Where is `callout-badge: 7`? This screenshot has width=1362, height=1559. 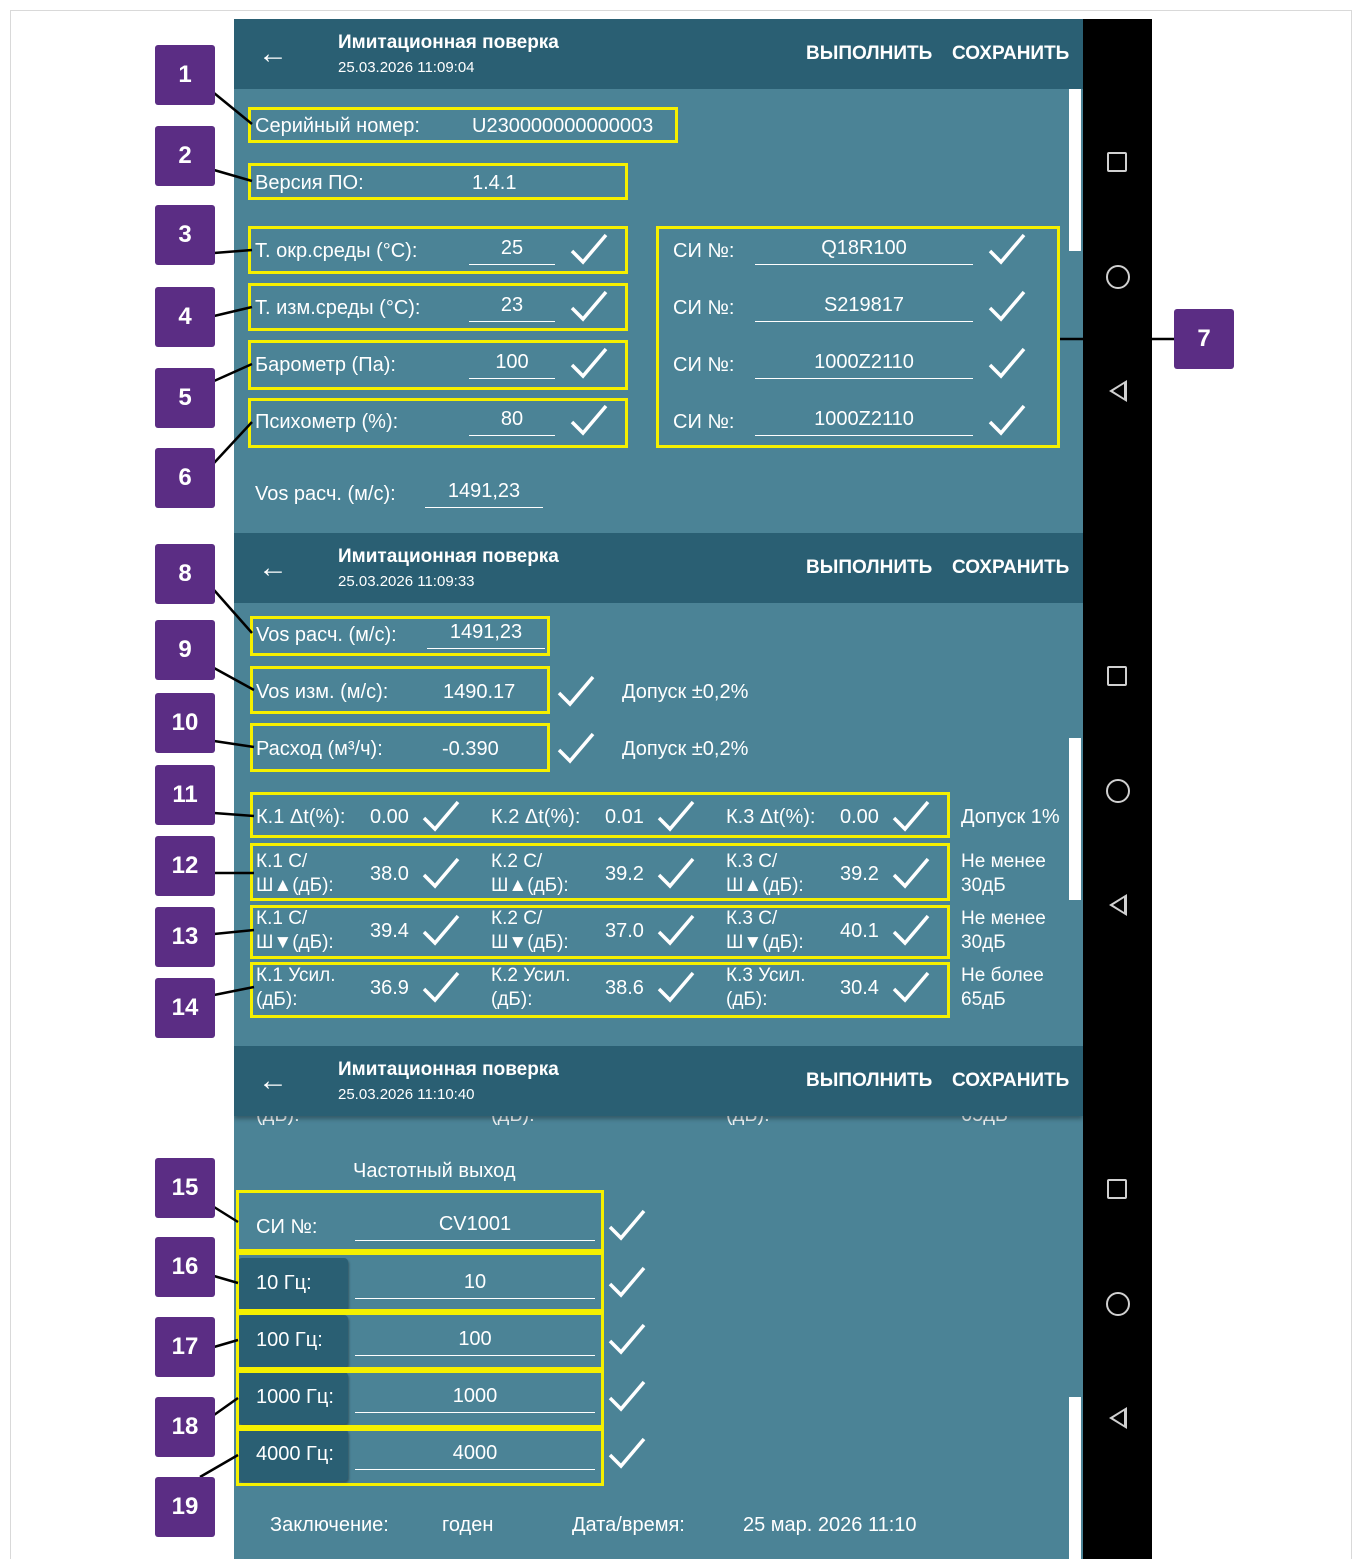
callout-badge: 7 is located at coordinates (1204, 339).